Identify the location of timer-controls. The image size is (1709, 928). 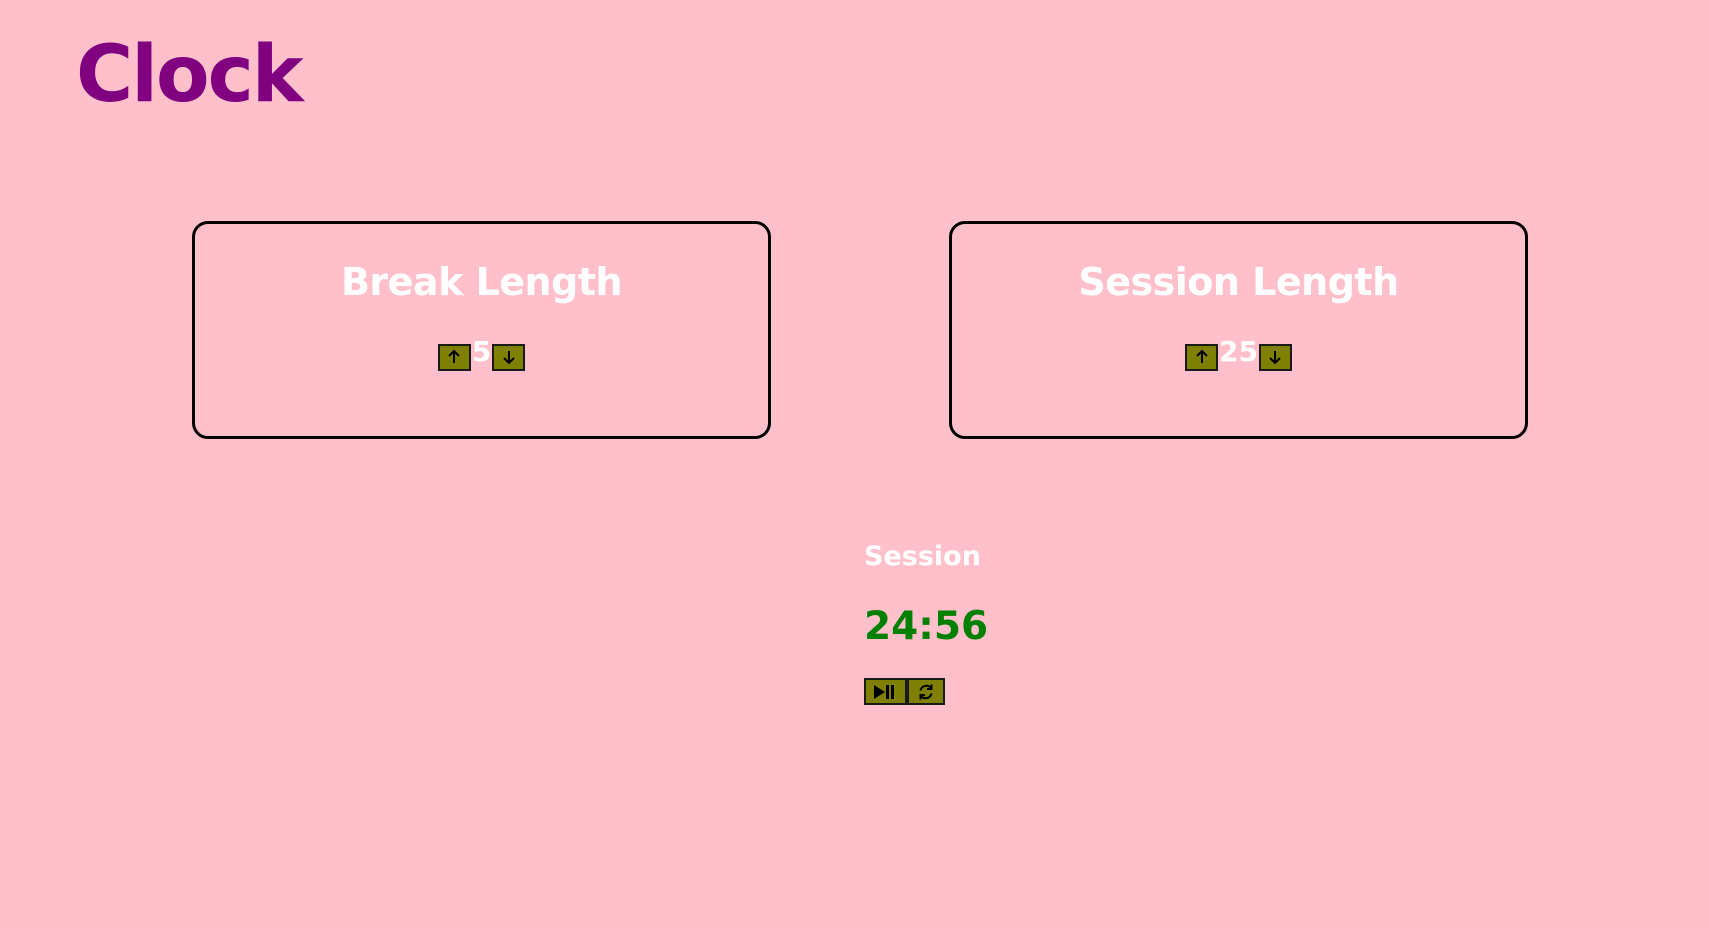
(926, 691).